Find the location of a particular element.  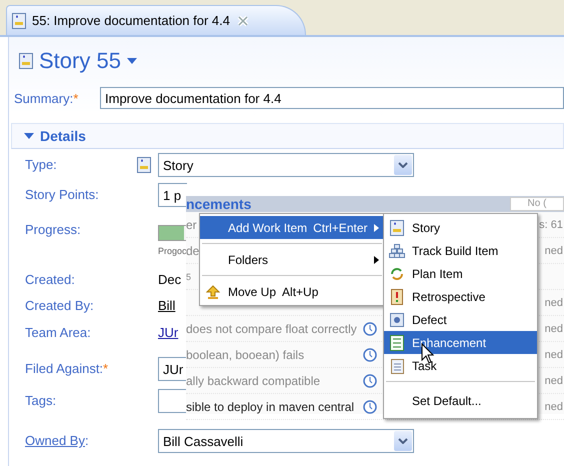

field-label: Filed Against: is located at coordinates (64, 369).